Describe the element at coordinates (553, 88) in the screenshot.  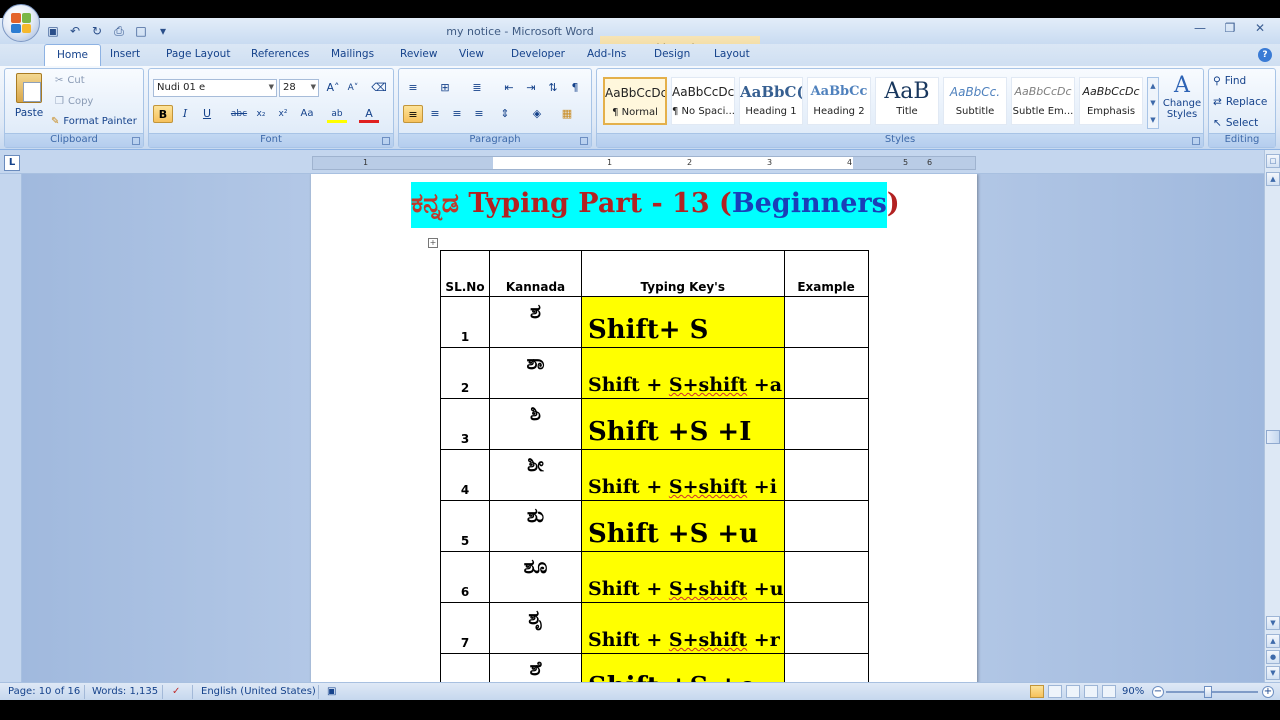
I see `sort-icon: ⇅` at that location.